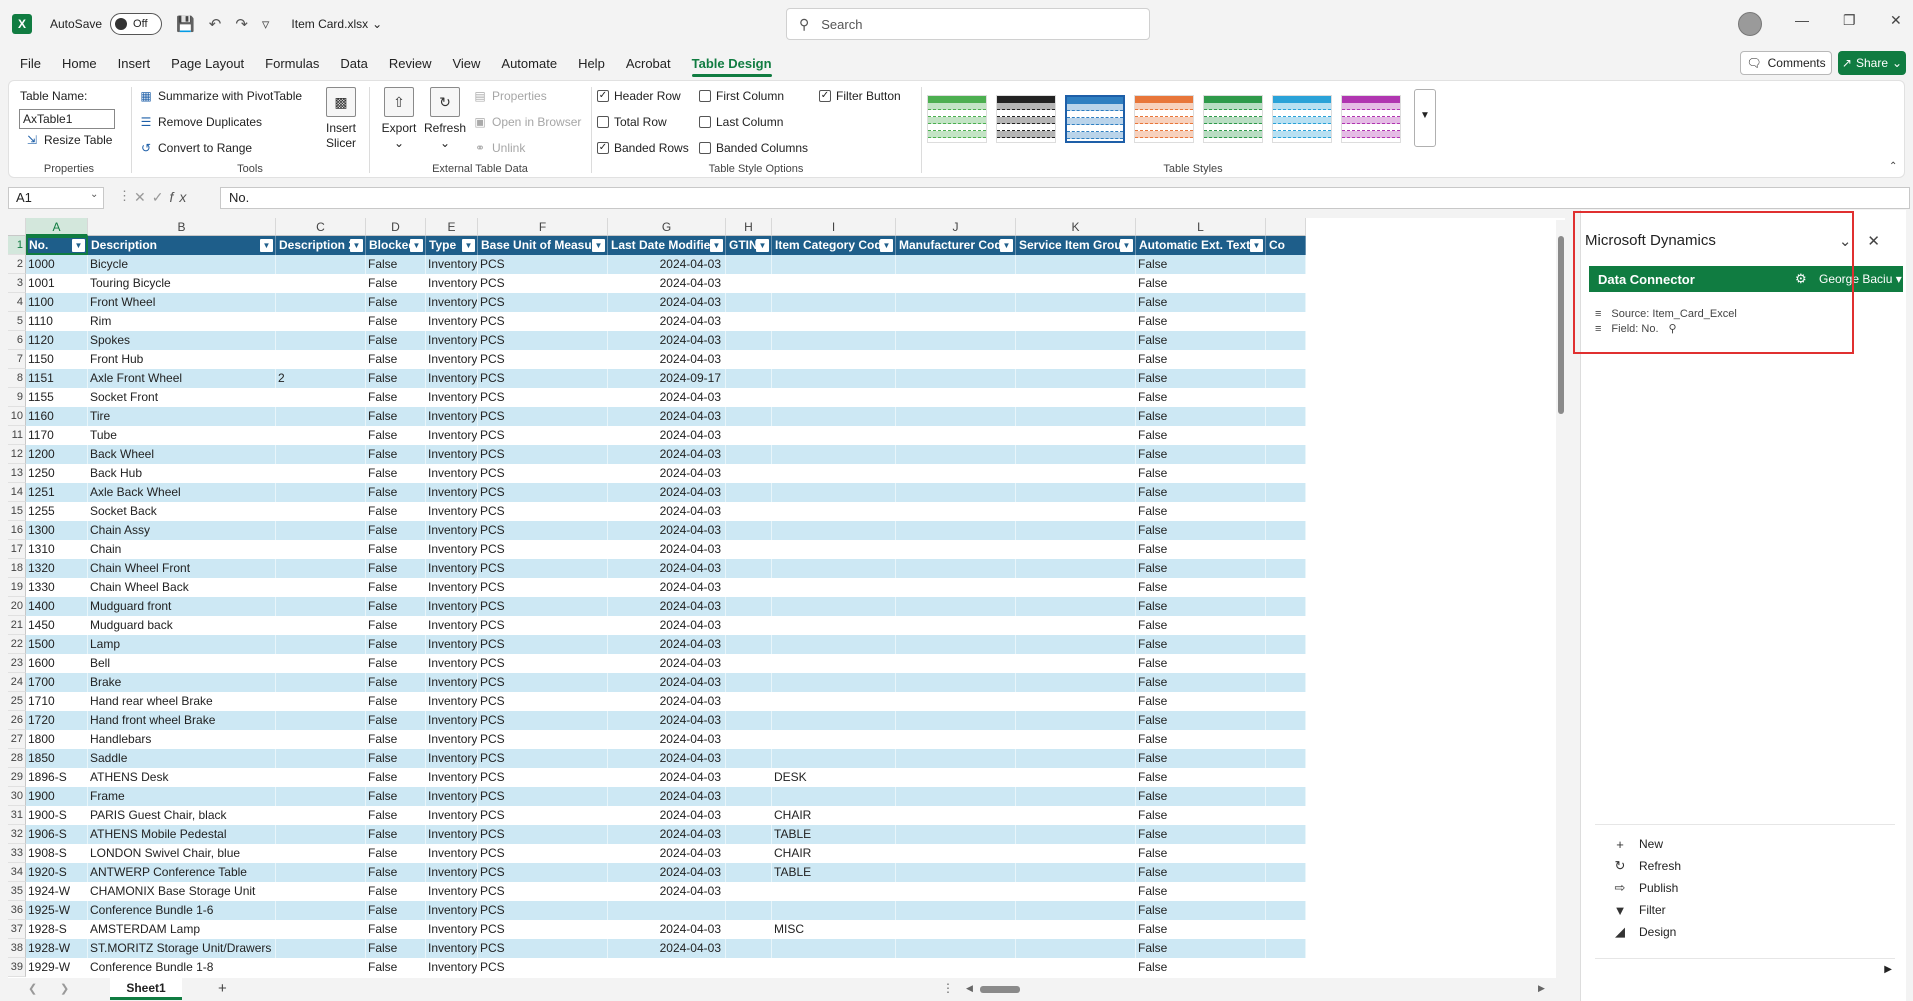 The height and width of the screenshot is (1001, 1913). I want to click on expand-right-icon: ▶, so click(1888, 969).